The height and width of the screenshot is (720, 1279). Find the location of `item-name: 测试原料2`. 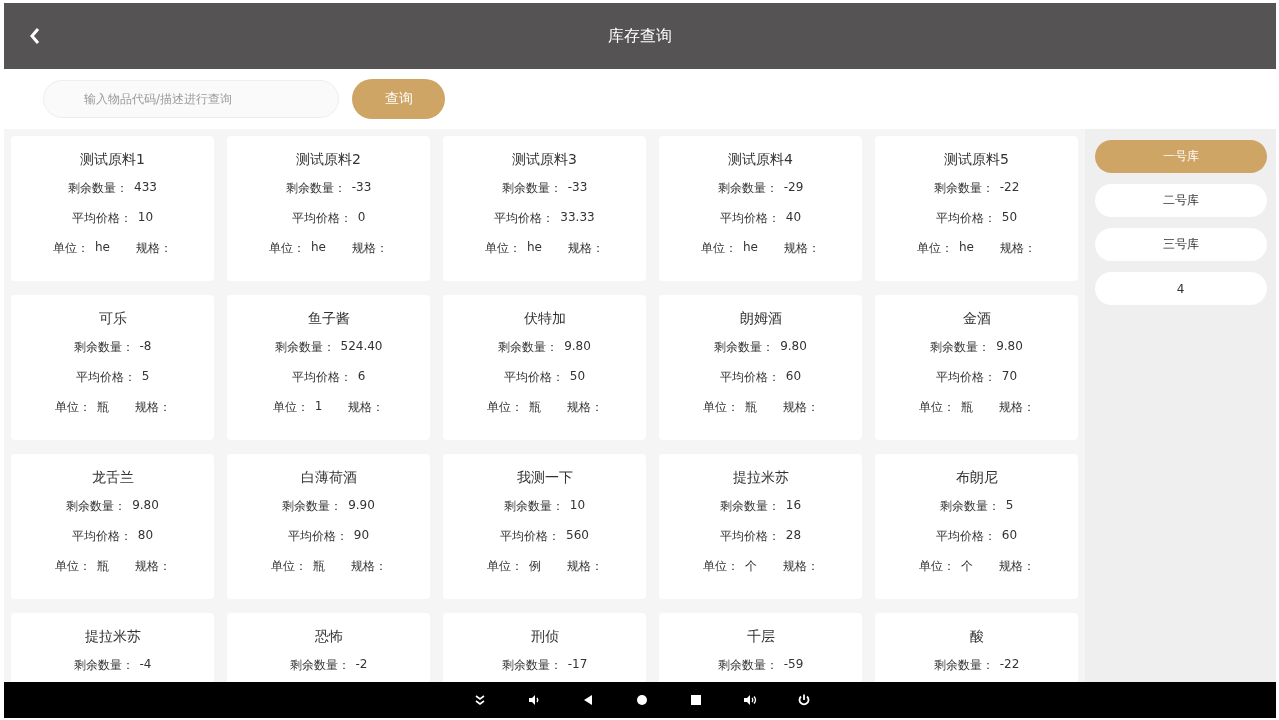

item-name: 测试原料2 is located at coordinates (328, 159).